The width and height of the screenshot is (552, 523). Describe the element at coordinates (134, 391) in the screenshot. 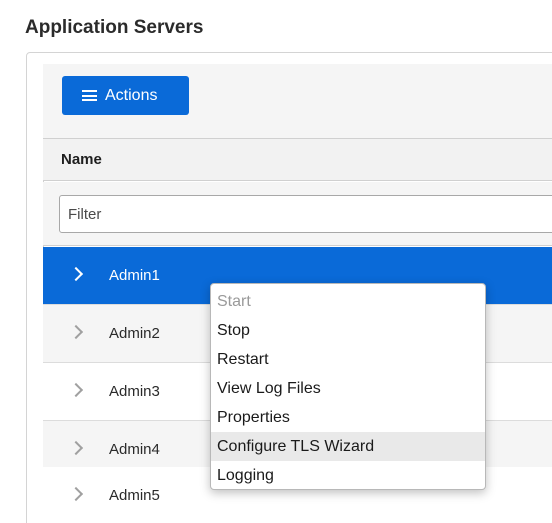

I see `row-label: Admin3` at that location.